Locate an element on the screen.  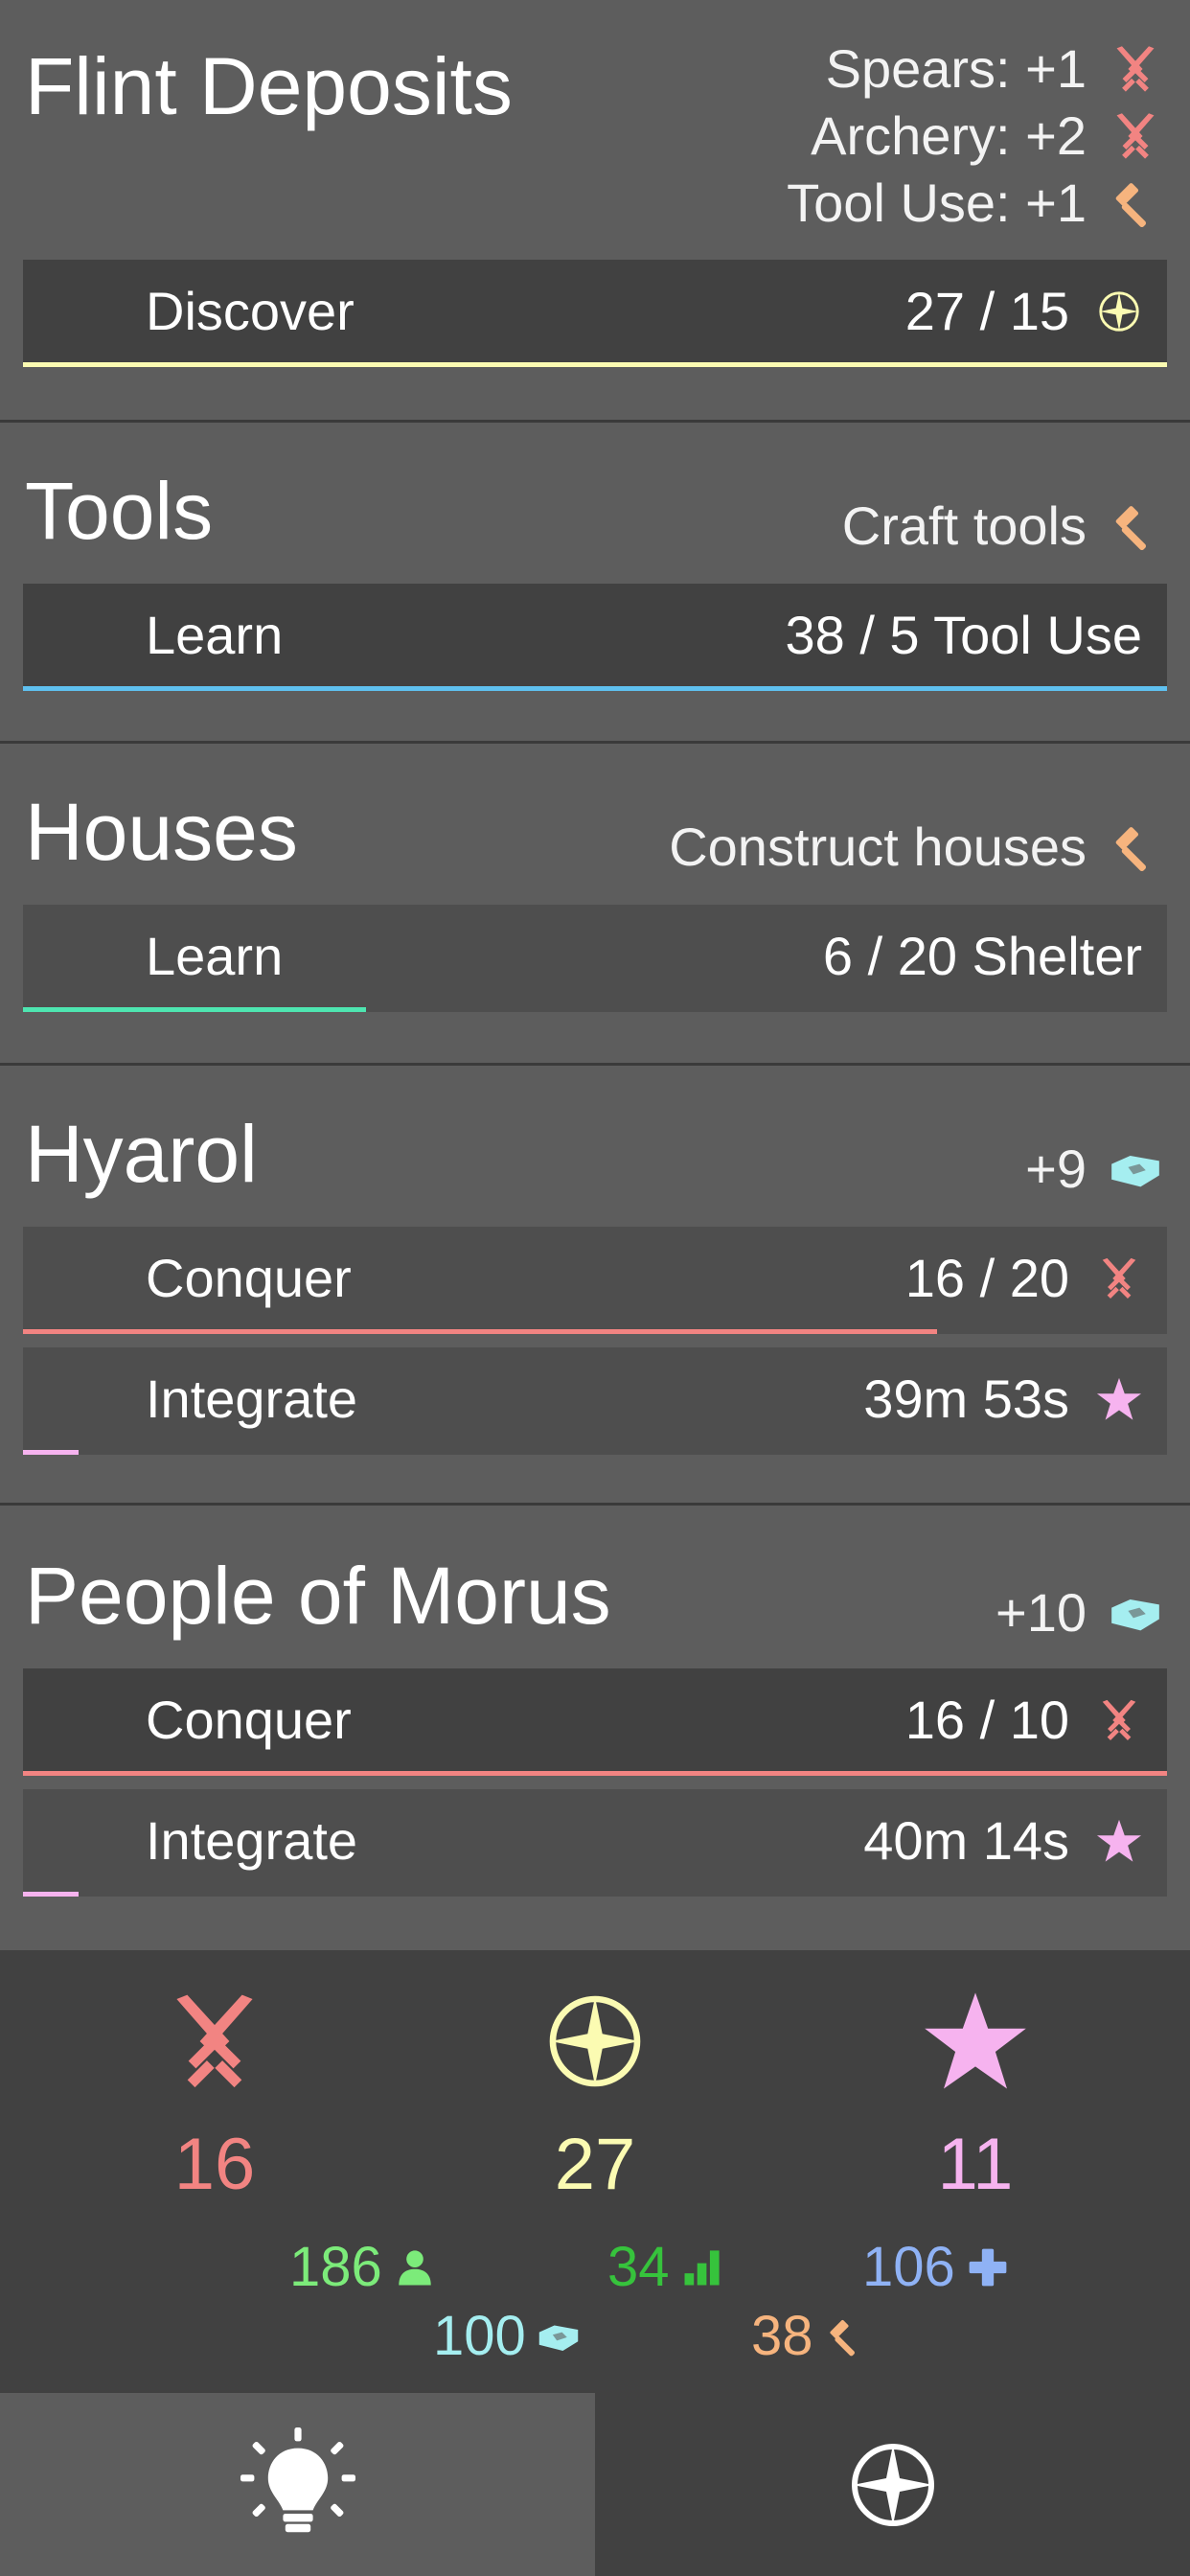
stat-growth: 34 is located at coordinates (665, 2267).